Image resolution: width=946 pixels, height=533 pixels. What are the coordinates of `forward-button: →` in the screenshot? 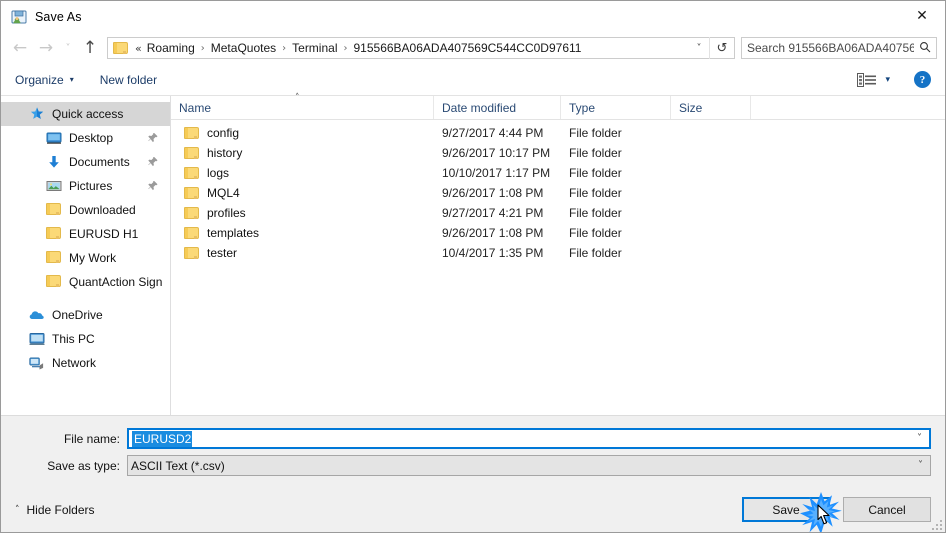 It's located at (46, 48).